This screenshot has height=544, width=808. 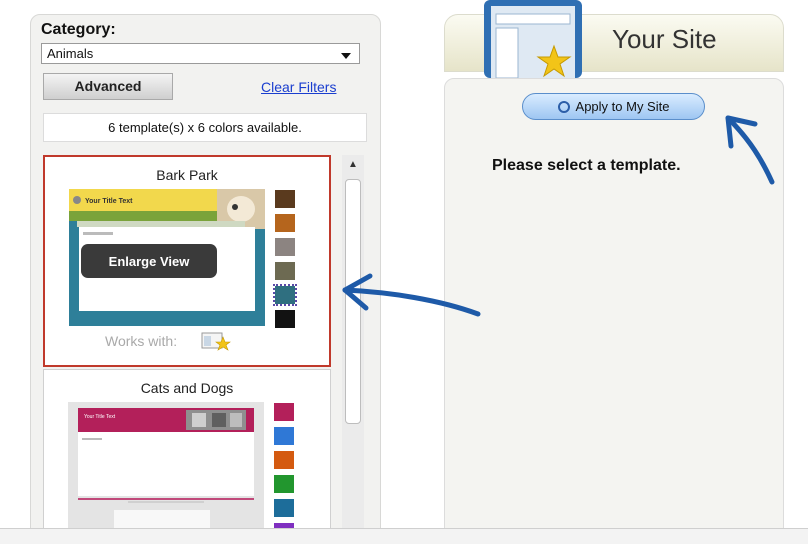 What do you see at coordinates (70, 53) in the screenshot?
I see `category-value: Animals` at bounding box center [70, 53].